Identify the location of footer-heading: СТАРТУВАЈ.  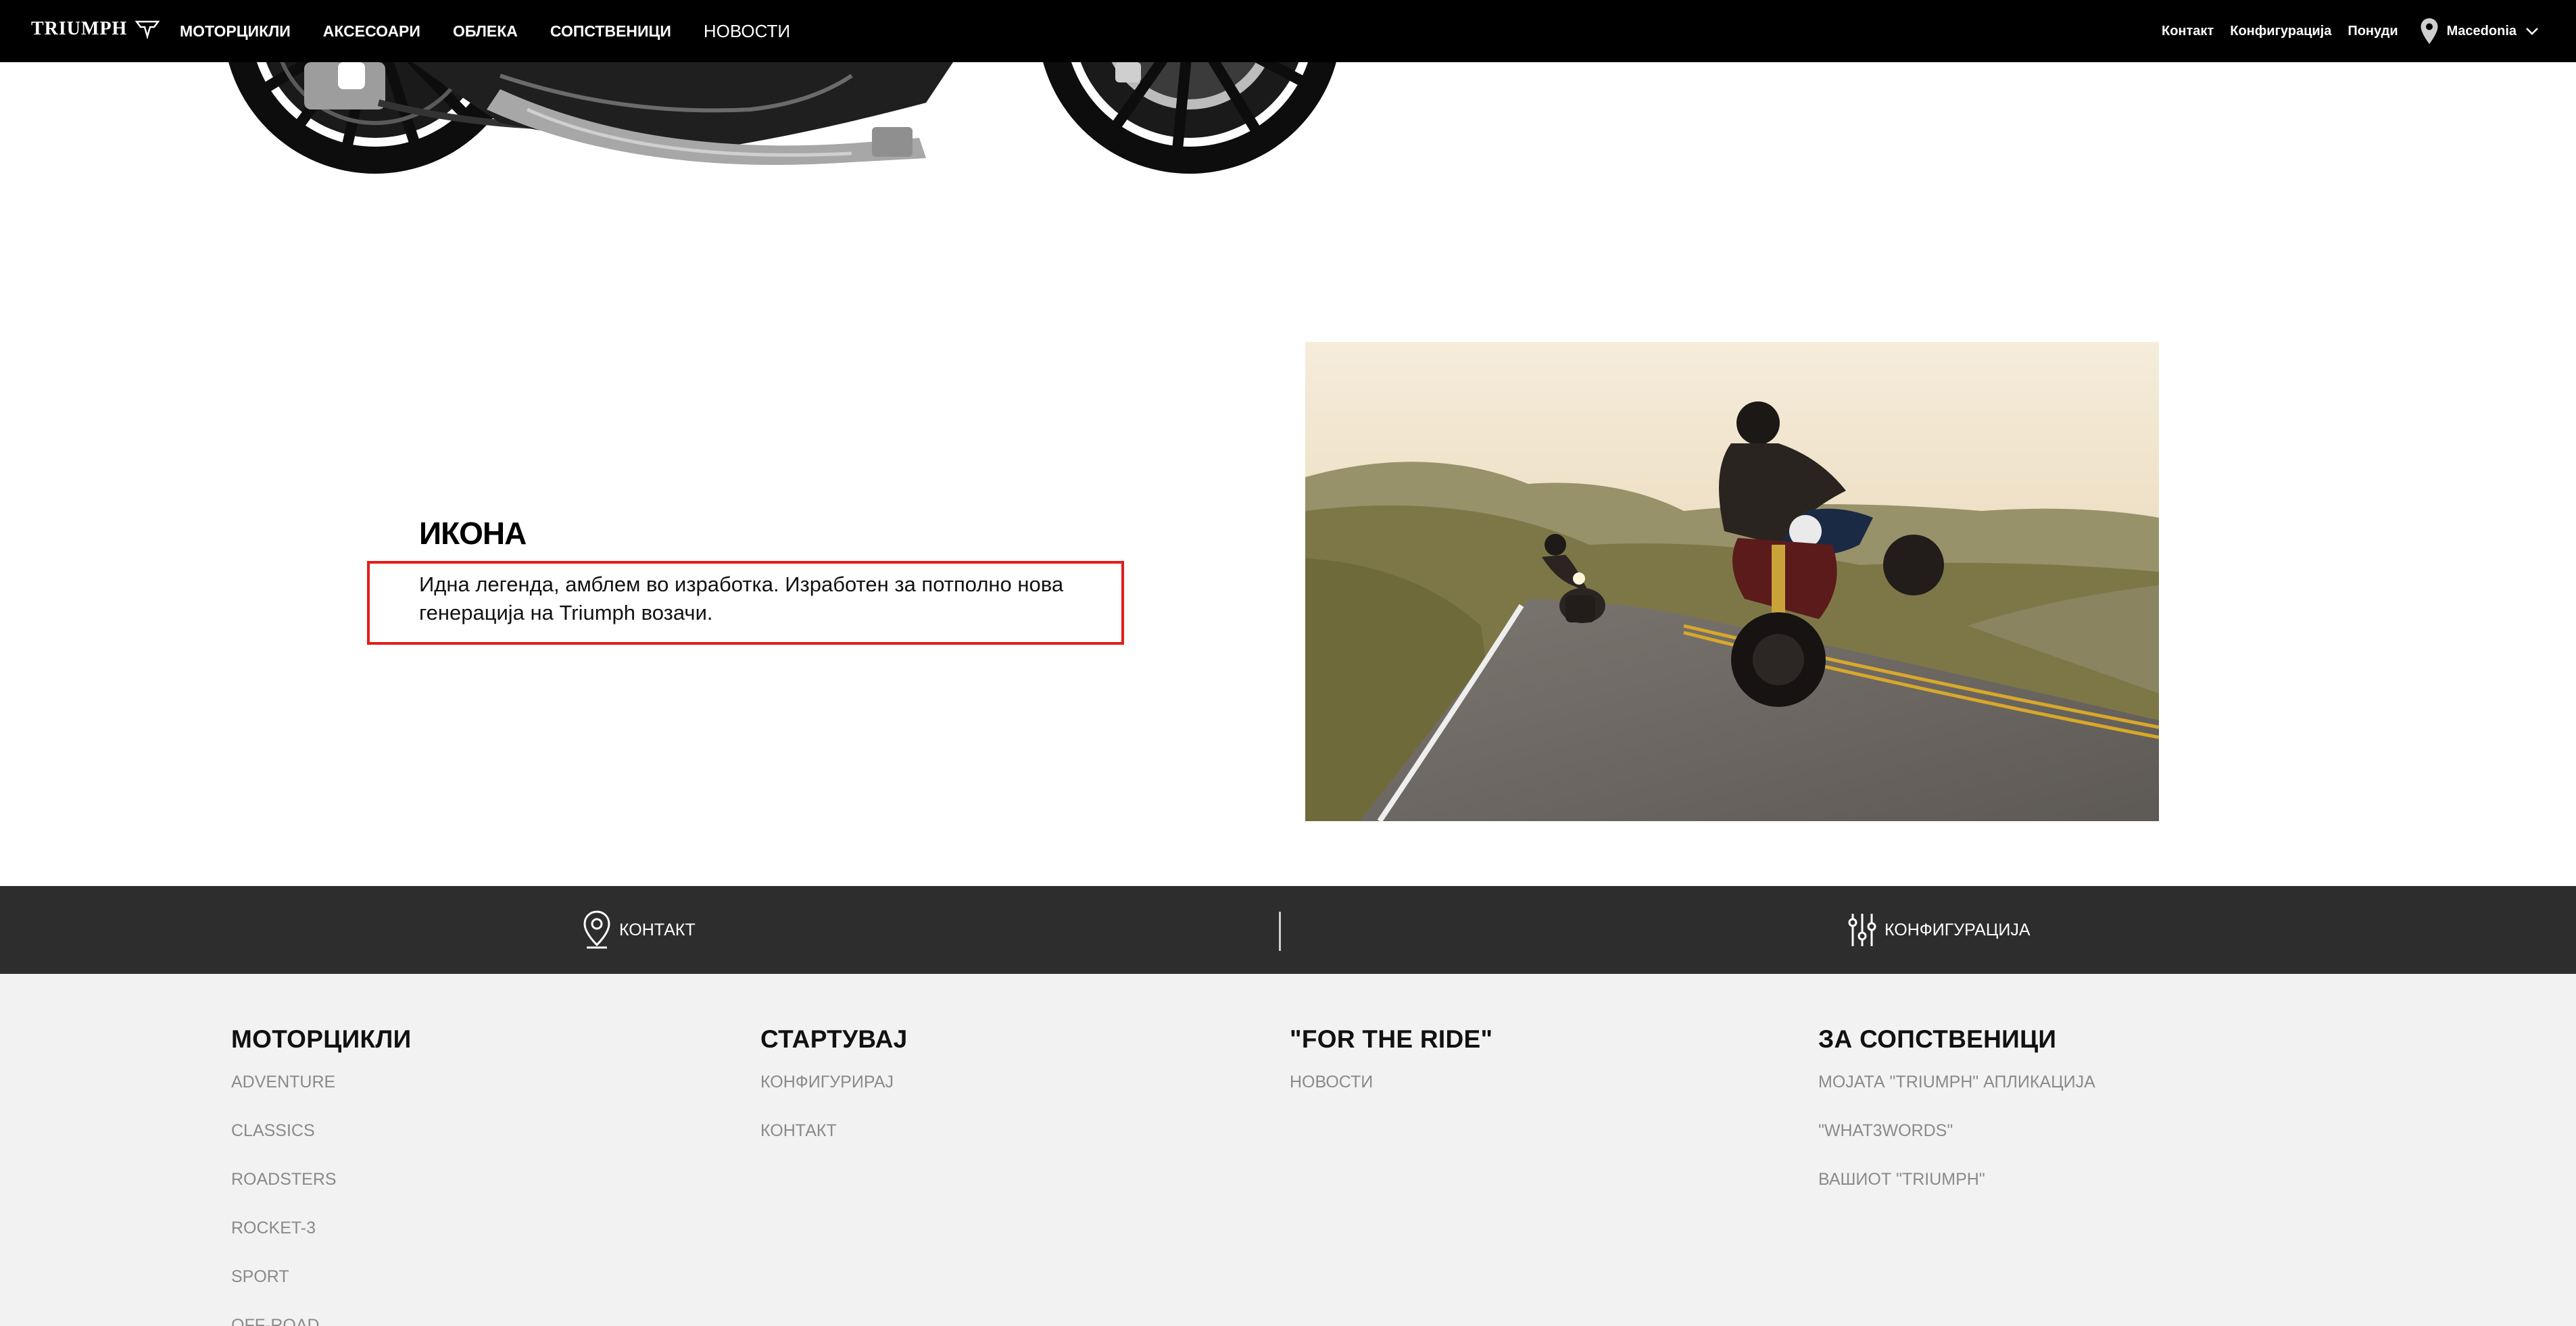
(834, 1039).